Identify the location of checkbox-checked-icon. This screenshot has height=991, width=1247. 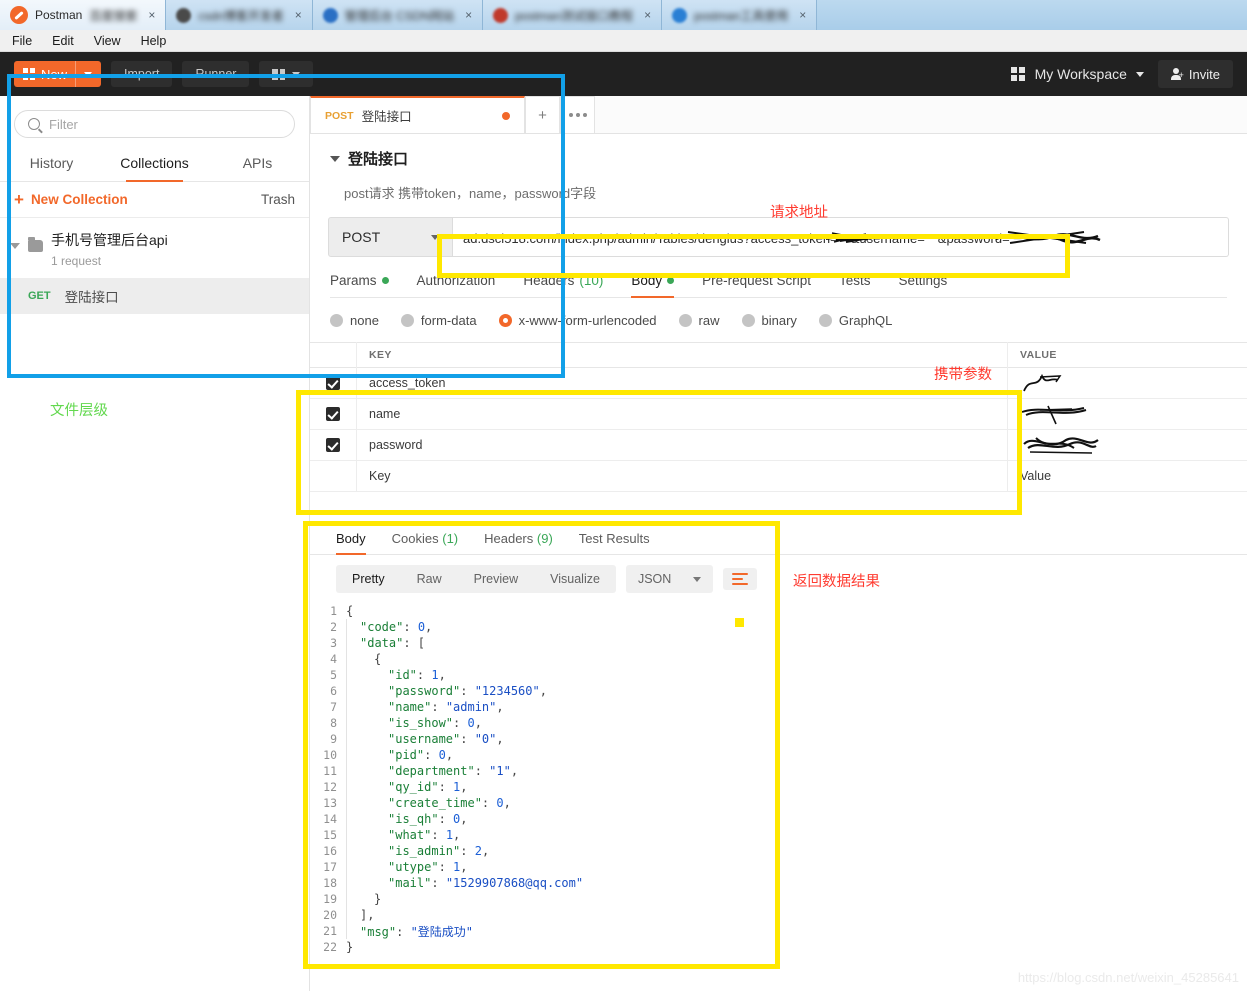
(333, 414).